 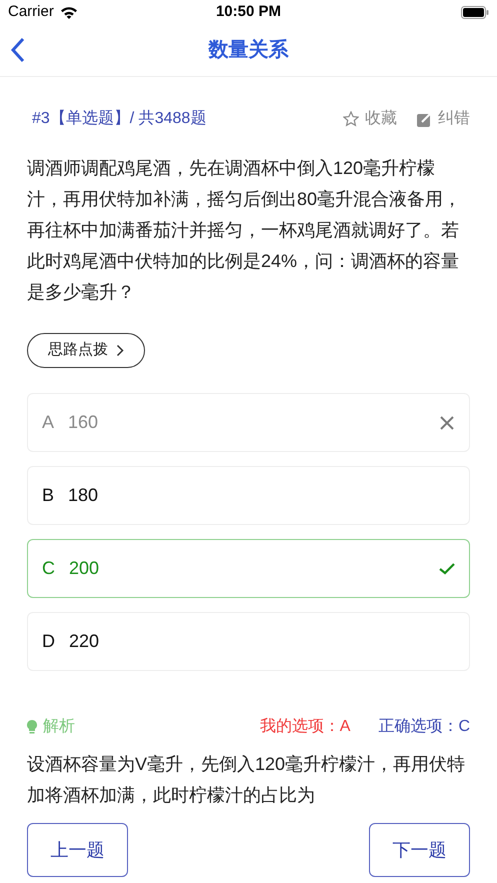 I want to click on option-value: 200, so click(x=84, y=568).